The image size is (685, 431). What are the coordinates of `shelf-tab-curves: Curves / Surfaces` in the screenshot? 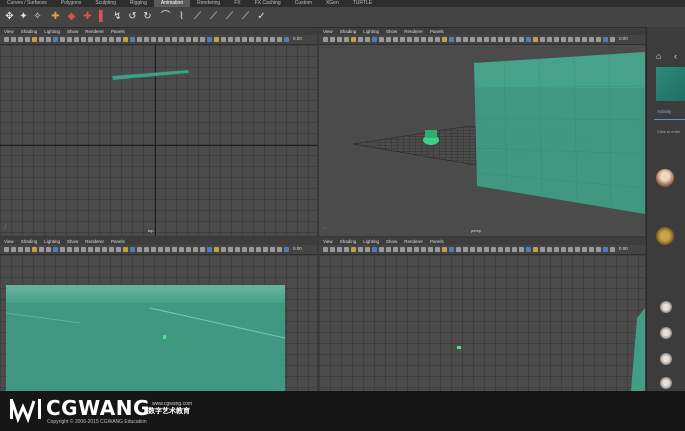 It's located at (27, 3).